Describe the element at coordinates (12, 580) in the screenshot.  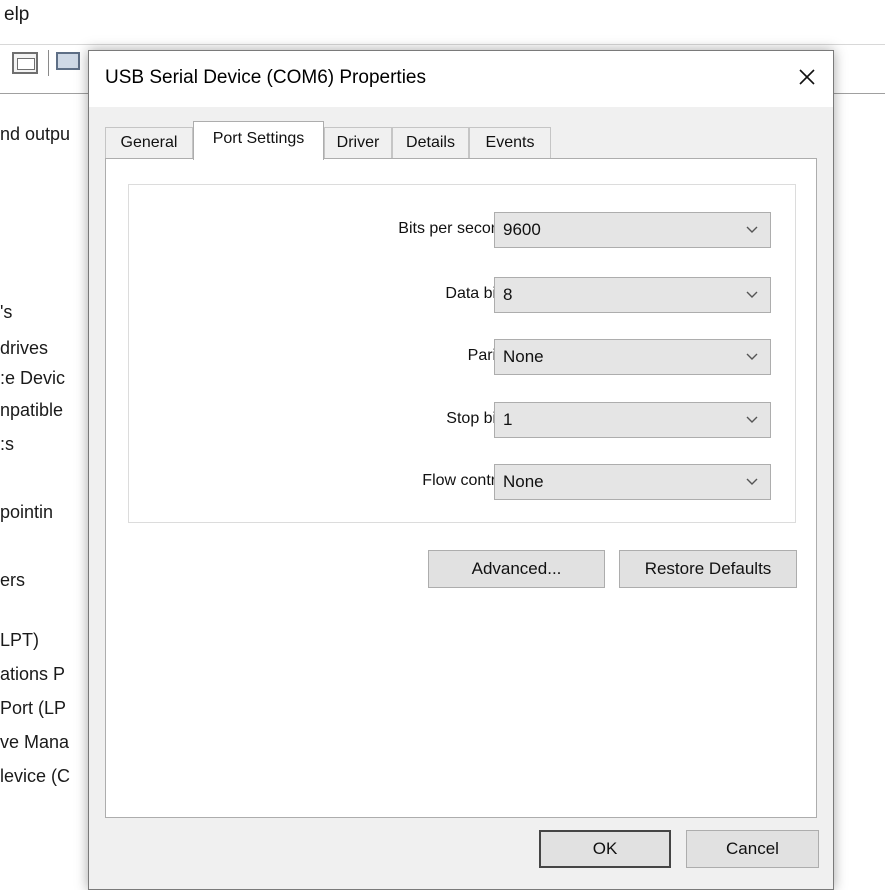
I see `tree-item: ers` at that location.